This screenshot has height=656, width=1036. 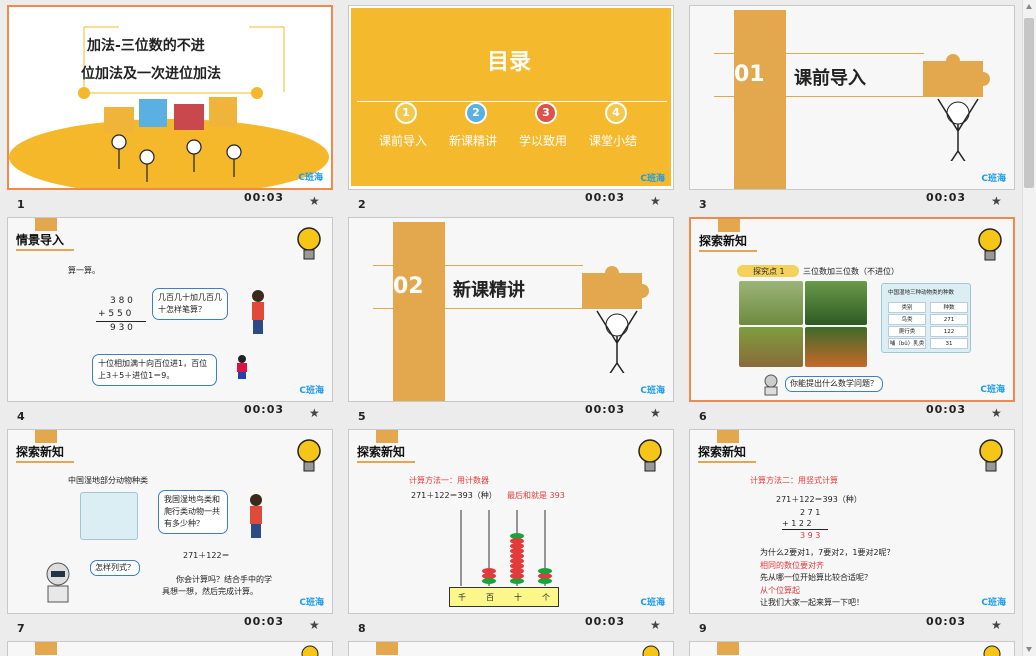 I want to click on q-line-1: 几百几十加几百几, so click(x=190, y=297).